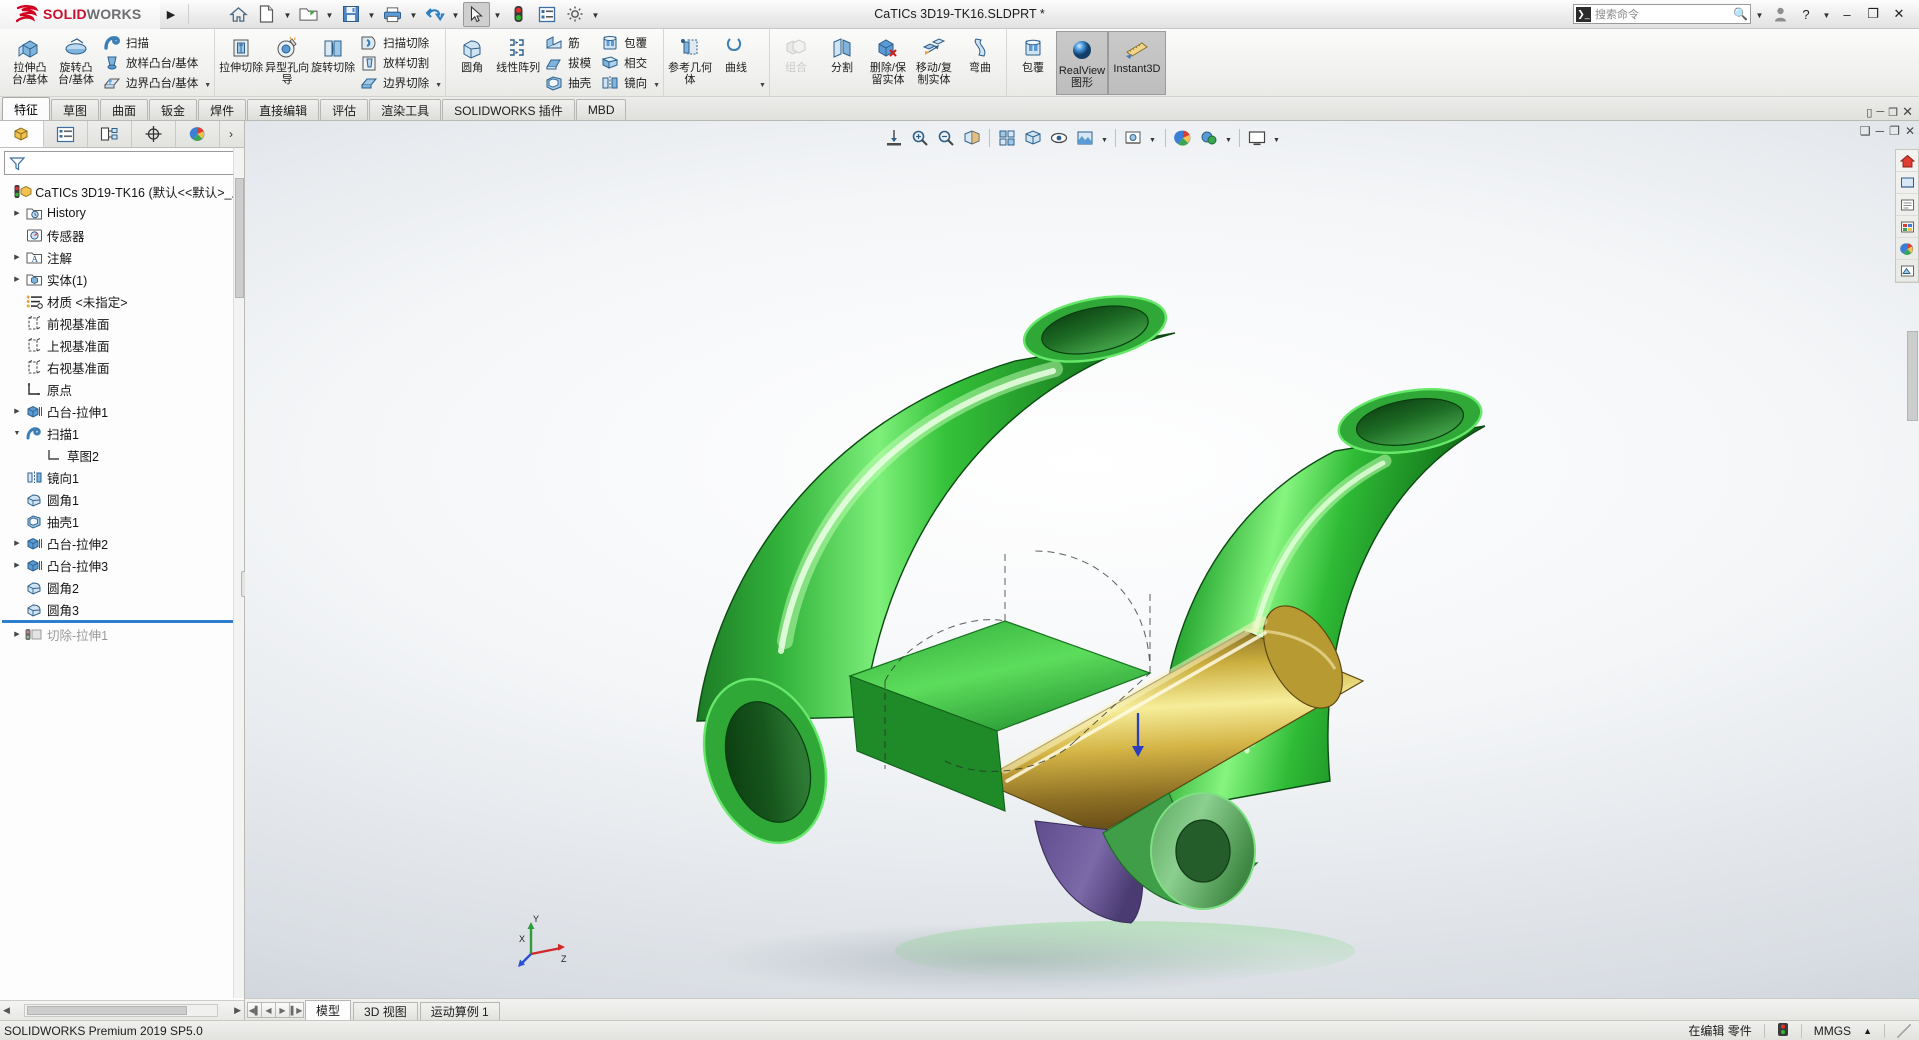 The image size is (1919, 1040). I want to click on display-manager-tab, so click(198, 134).